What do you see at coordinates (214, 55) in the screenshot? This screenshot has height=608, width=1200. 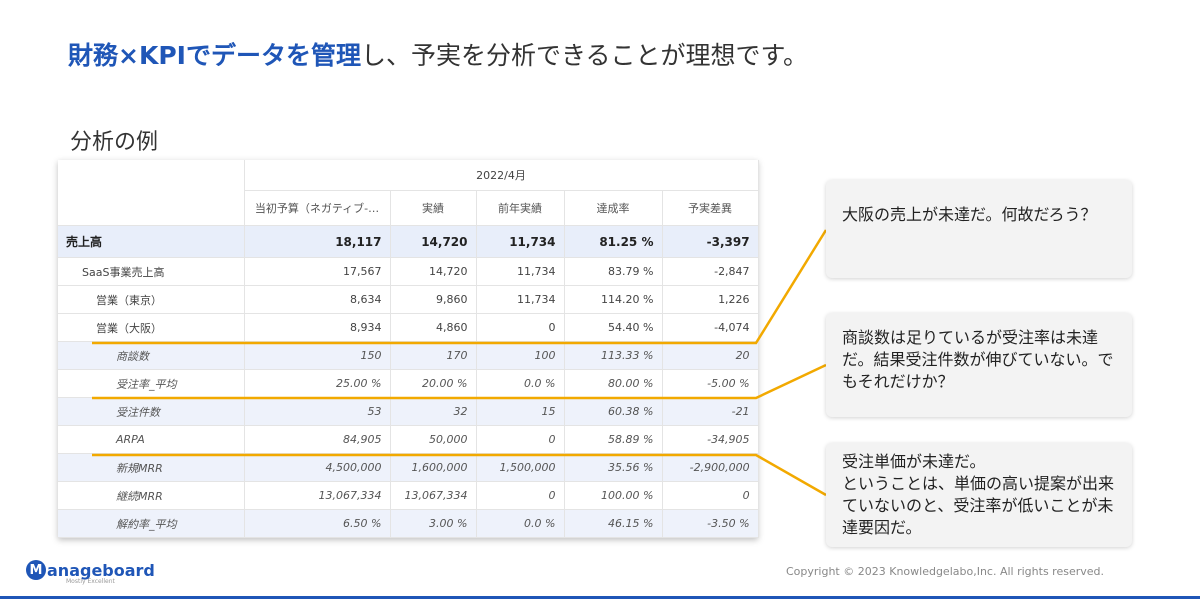 I see `title-highlight: 財務×KPIでデータを管理` at bounding box center [214, 55].